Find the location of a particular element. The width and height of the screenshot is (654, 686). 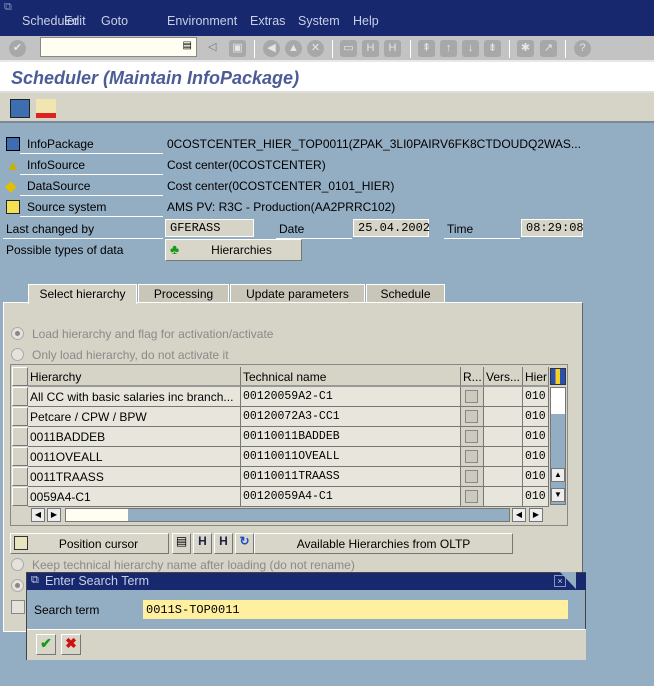

column-header: Hier is located at coordinates (536, 377).